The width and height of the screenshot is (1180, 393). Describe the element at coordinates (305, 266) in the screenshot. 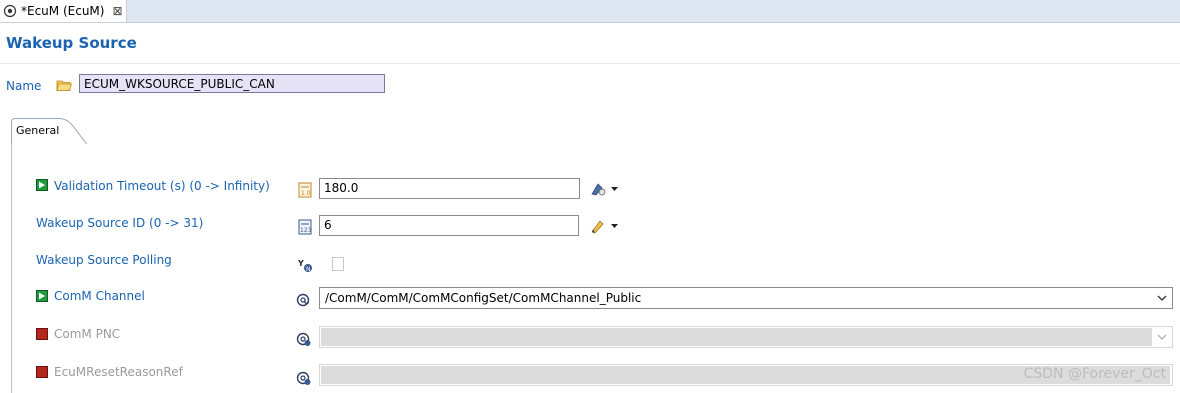

I see `boolean-param-icon: Y N` at that location.